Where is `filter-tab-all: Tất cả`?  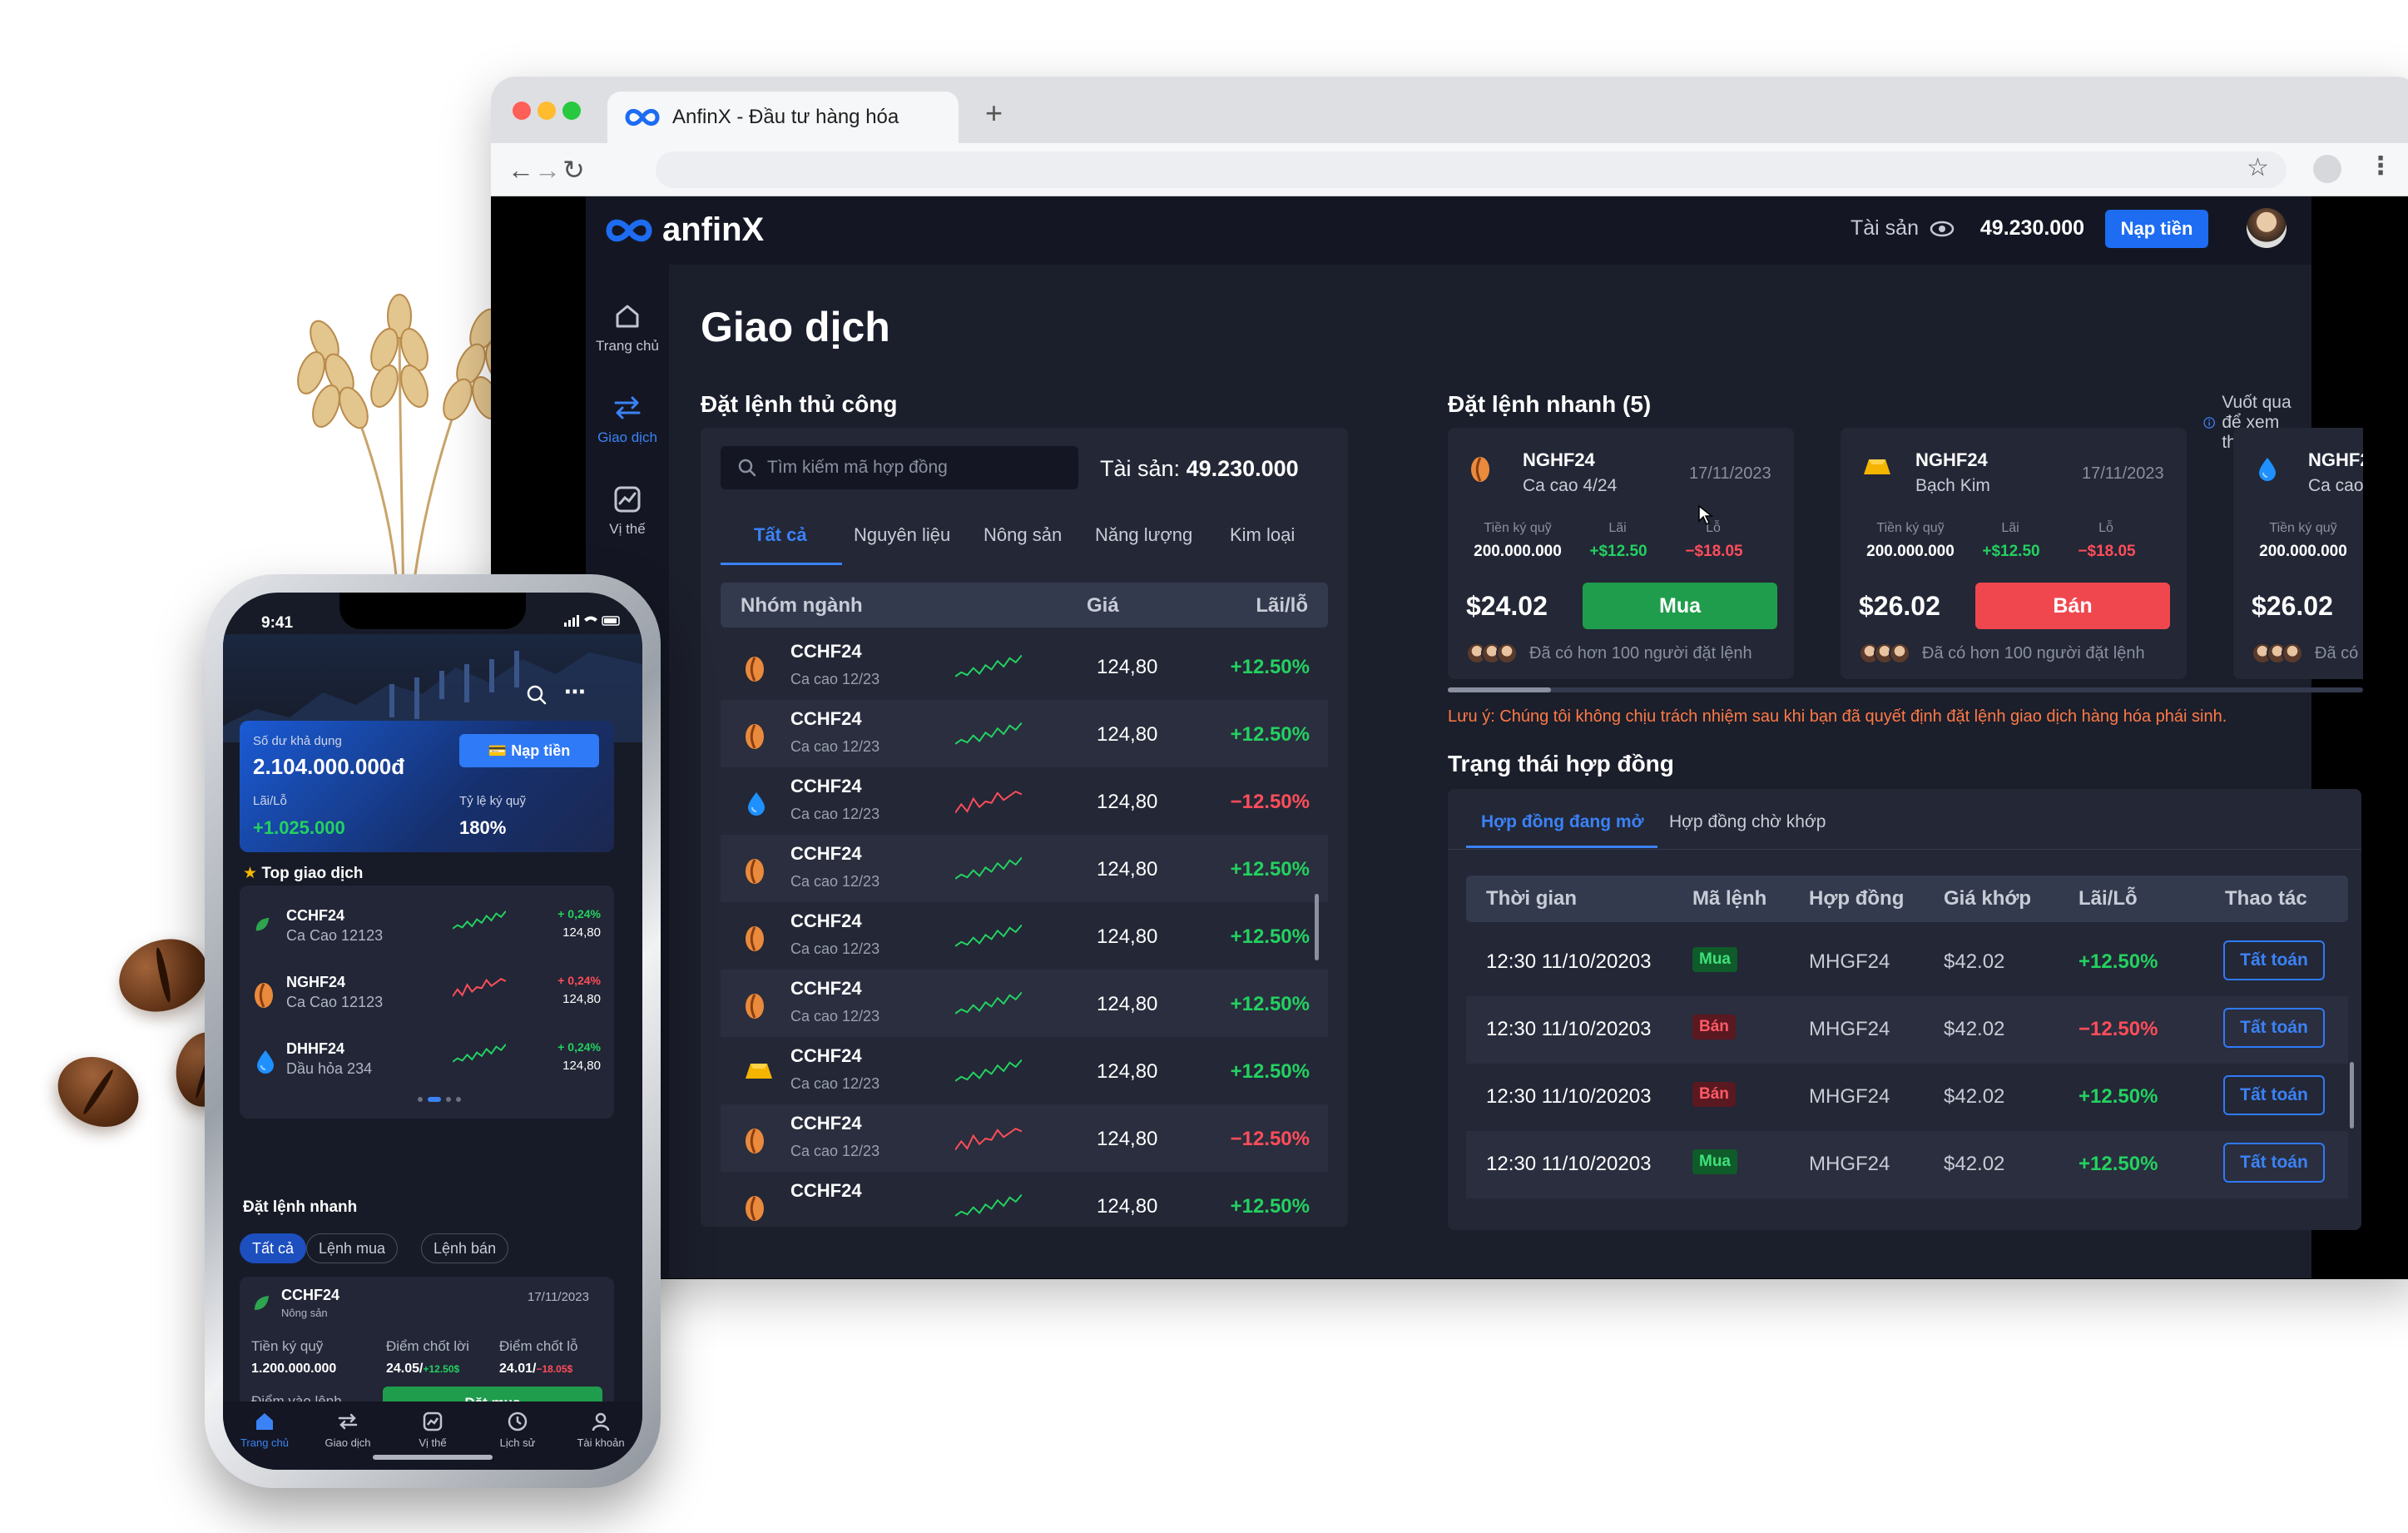
filter-tab-all: Tất cả is located at coordinates (781, 535).